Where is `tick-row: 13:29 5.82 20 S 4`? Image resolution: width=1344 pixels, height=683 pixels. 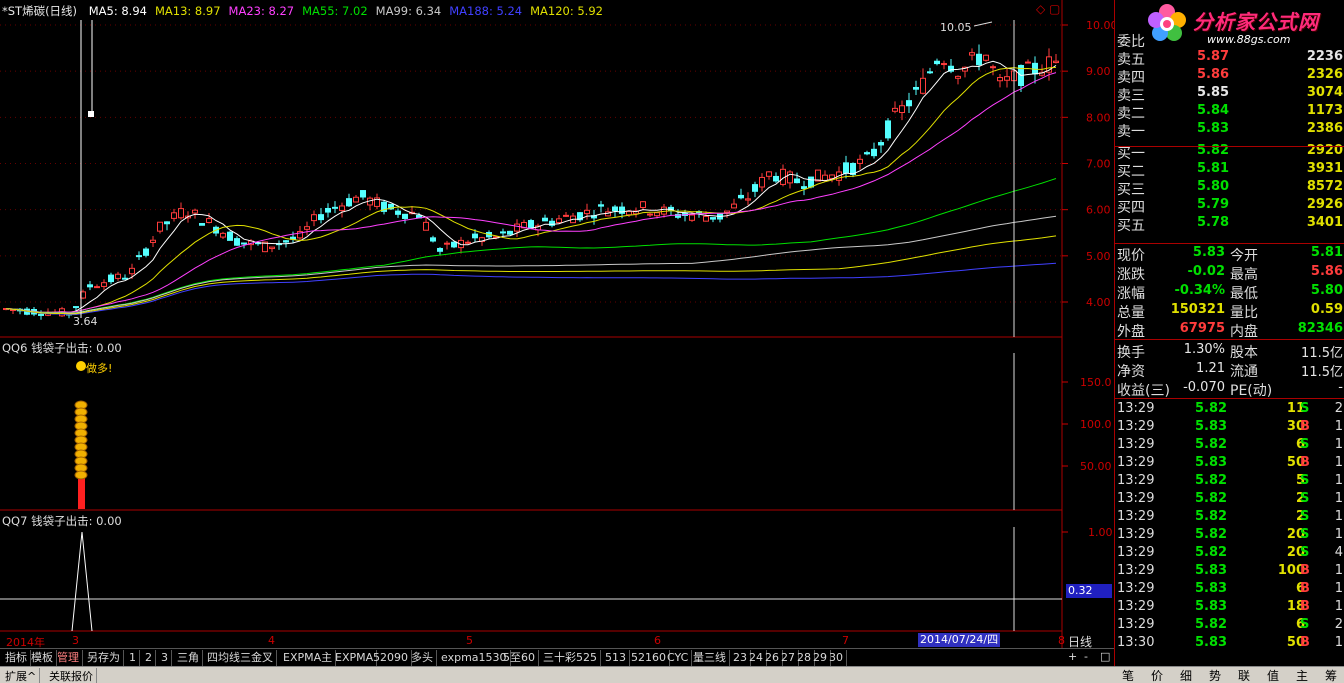 tick-row: 13:29 5.82 20 S 4 is located at coordinates (1229, 554).